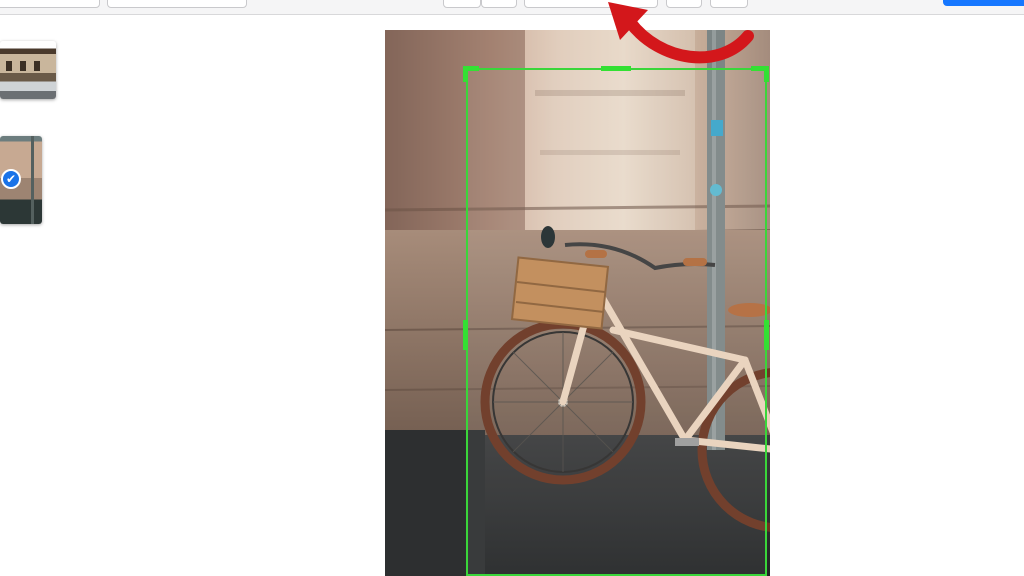 The width and height of the screenshot is (1024, 576). I want to click on thumbnail-bicycle: ✔, so click(21, 180).